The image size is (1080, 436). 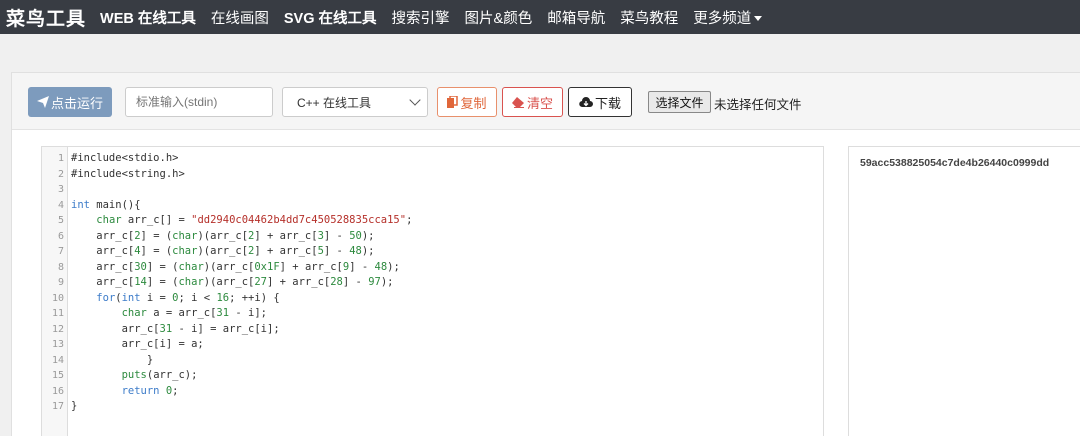 What do you see at coordinates (124, 158) in the screenshot?
I see `code-line: #include<stdio.h>` at bounding box center [124, 158].